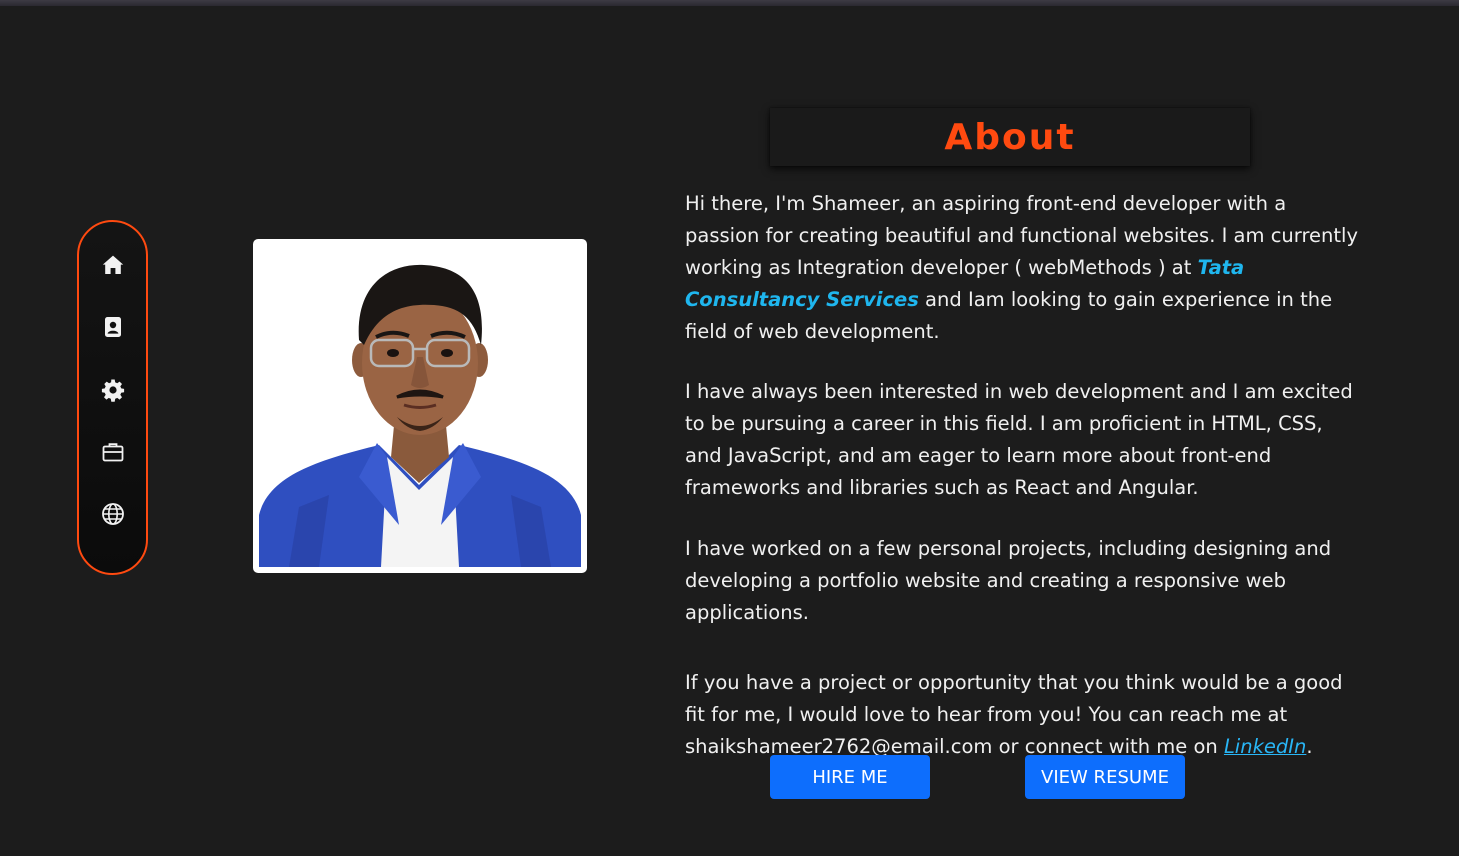 The image size is (1459, 856). I want to click on gear-icon, so click(112, 390).